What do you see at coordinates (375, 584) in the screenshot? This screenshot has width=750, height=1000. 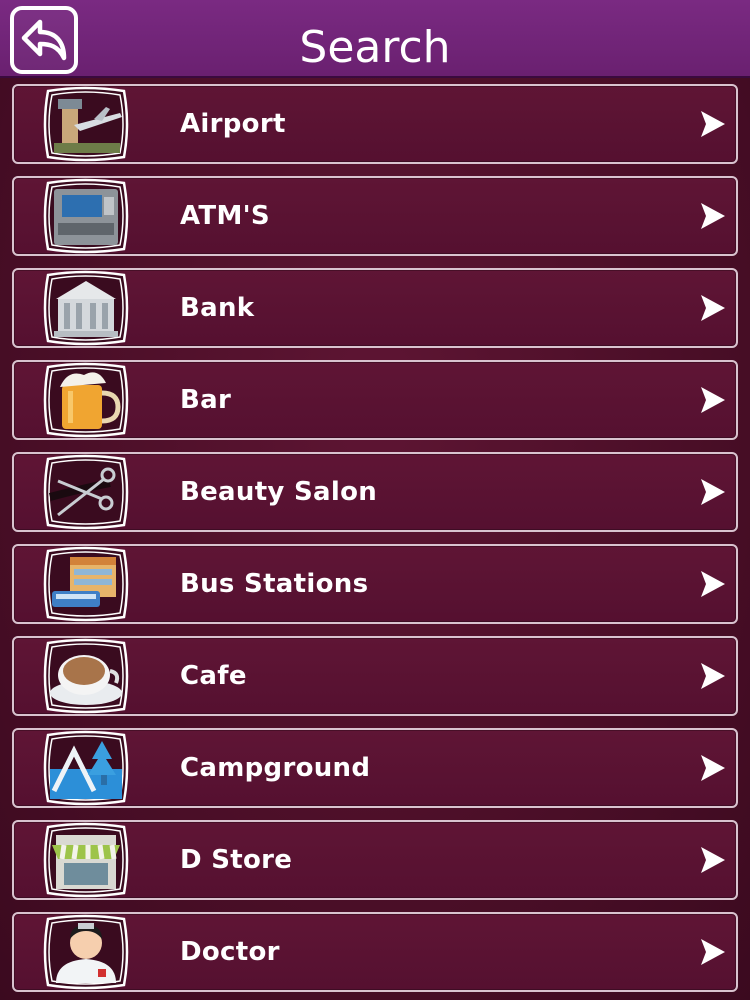 I see `category-row-bus-stations: Bus Stations` at bounding box center [375, 584].